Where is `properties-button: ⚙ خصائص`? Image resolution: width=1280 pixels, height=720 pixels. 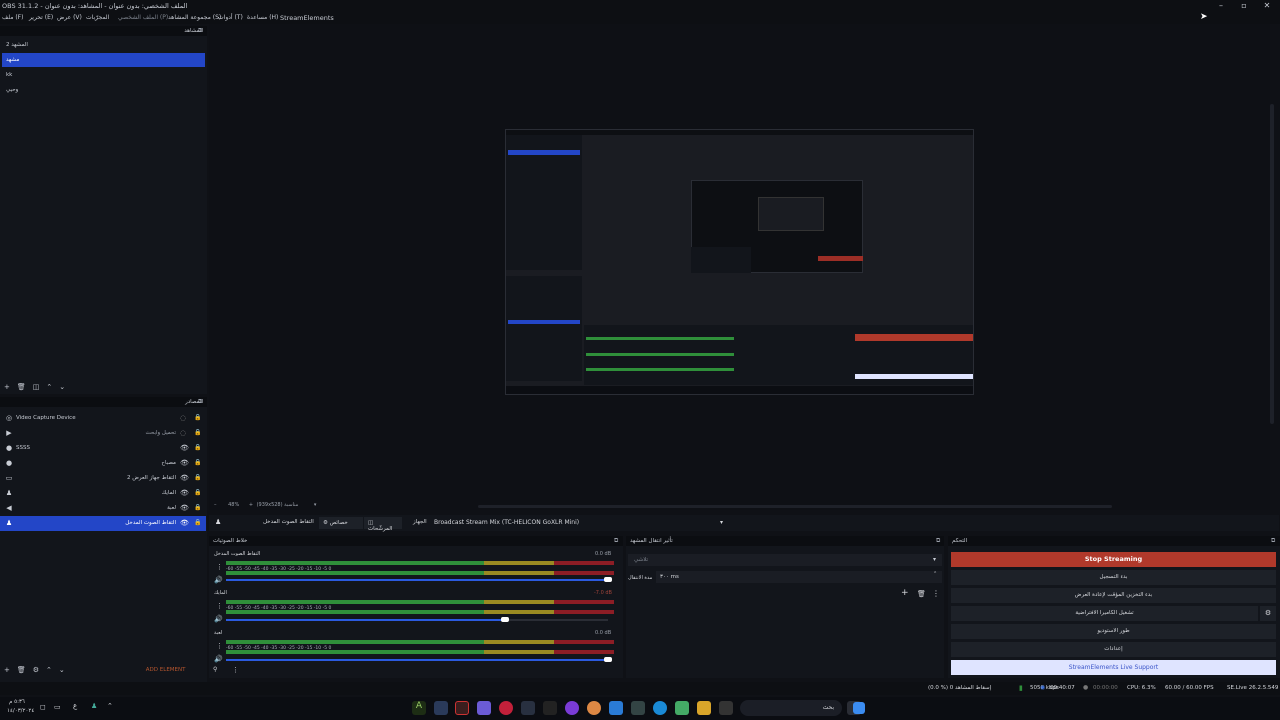
properties-button: ⚙ خصائص is located at coordinates (341, 523).